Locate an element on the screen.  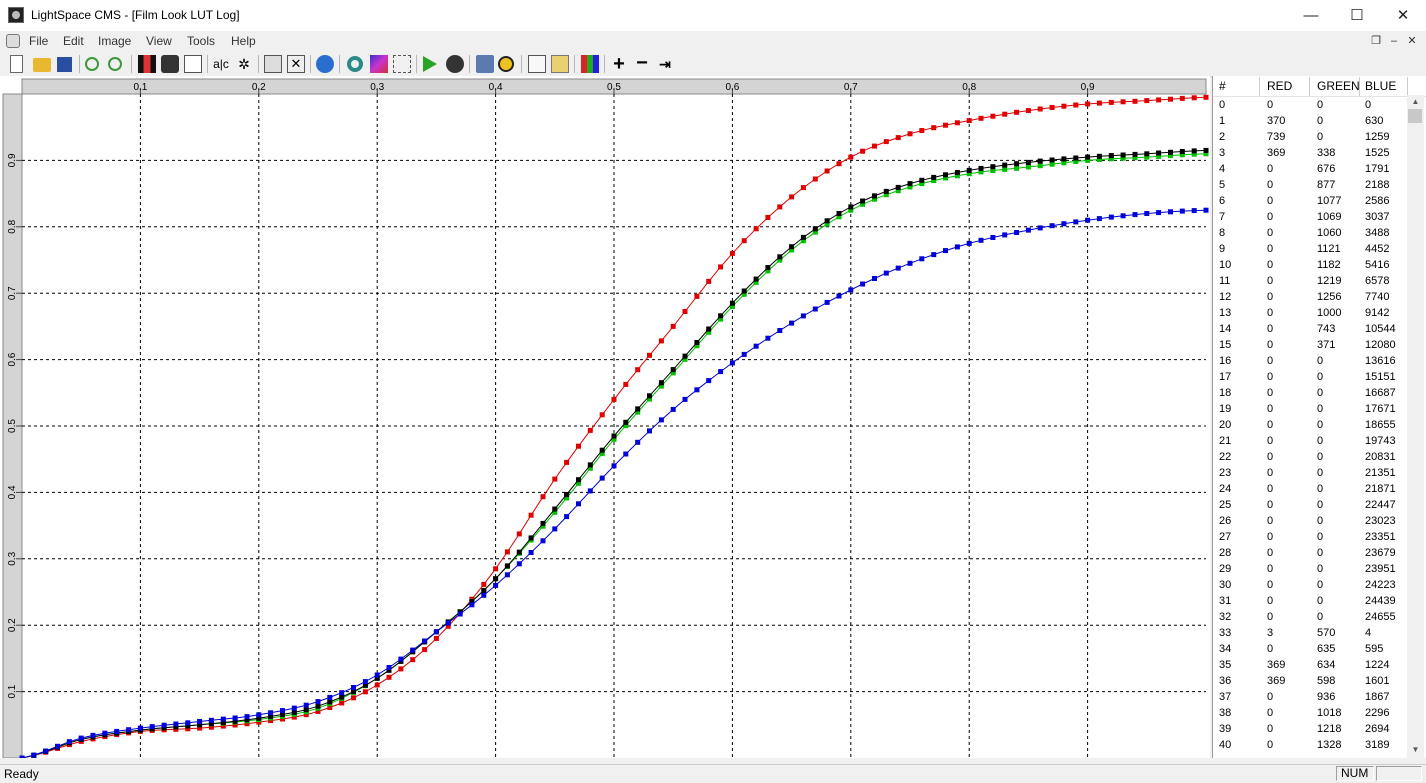
table-row: 28 0 0 23679 is located at coordinates (1310, 554).